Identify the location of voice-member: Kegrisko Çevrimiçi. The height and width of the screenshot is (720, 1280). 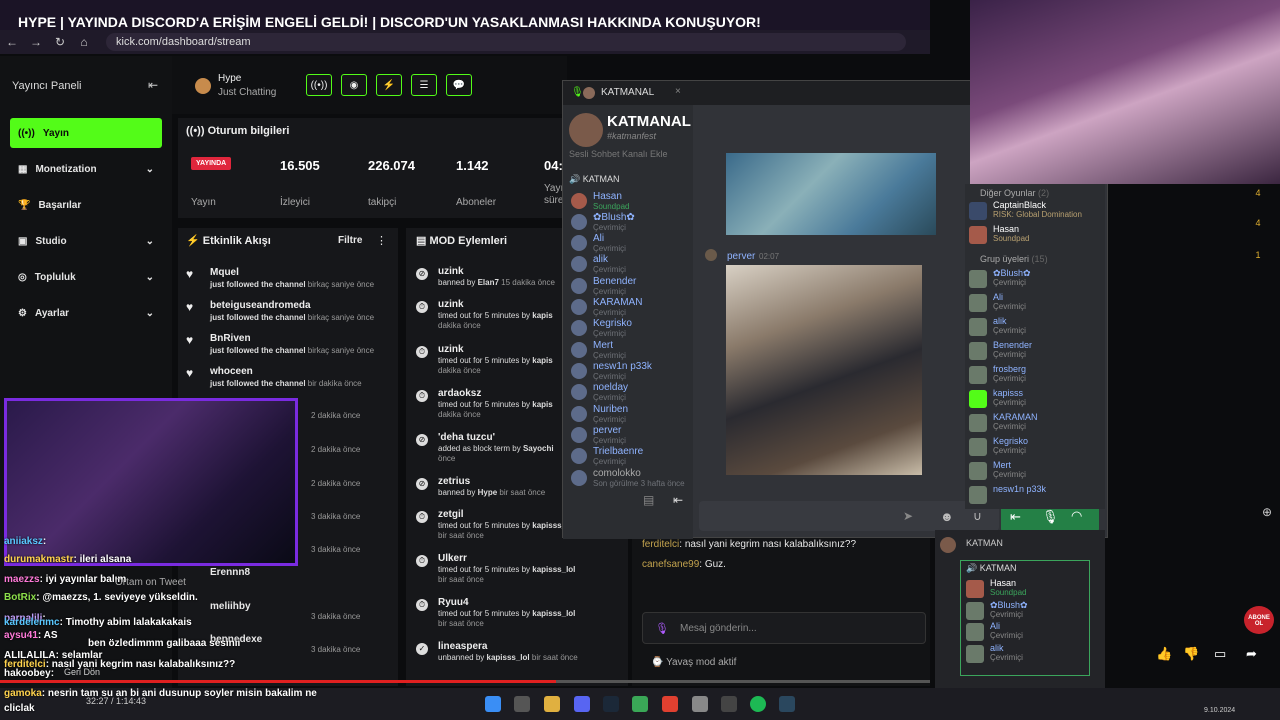
(629, 328).